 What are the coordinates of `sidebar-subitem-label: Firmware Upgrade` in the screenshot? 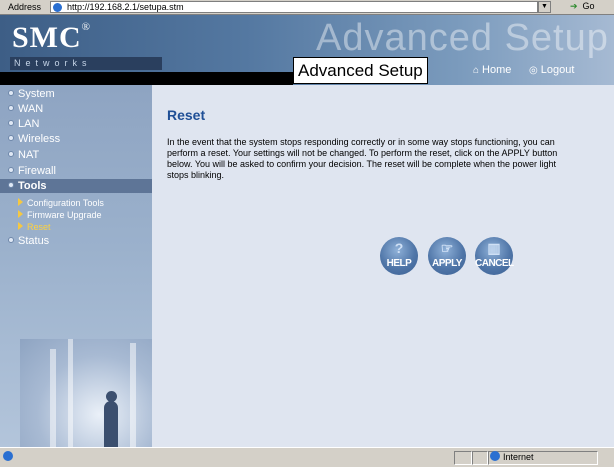 It's located at (64, 215).